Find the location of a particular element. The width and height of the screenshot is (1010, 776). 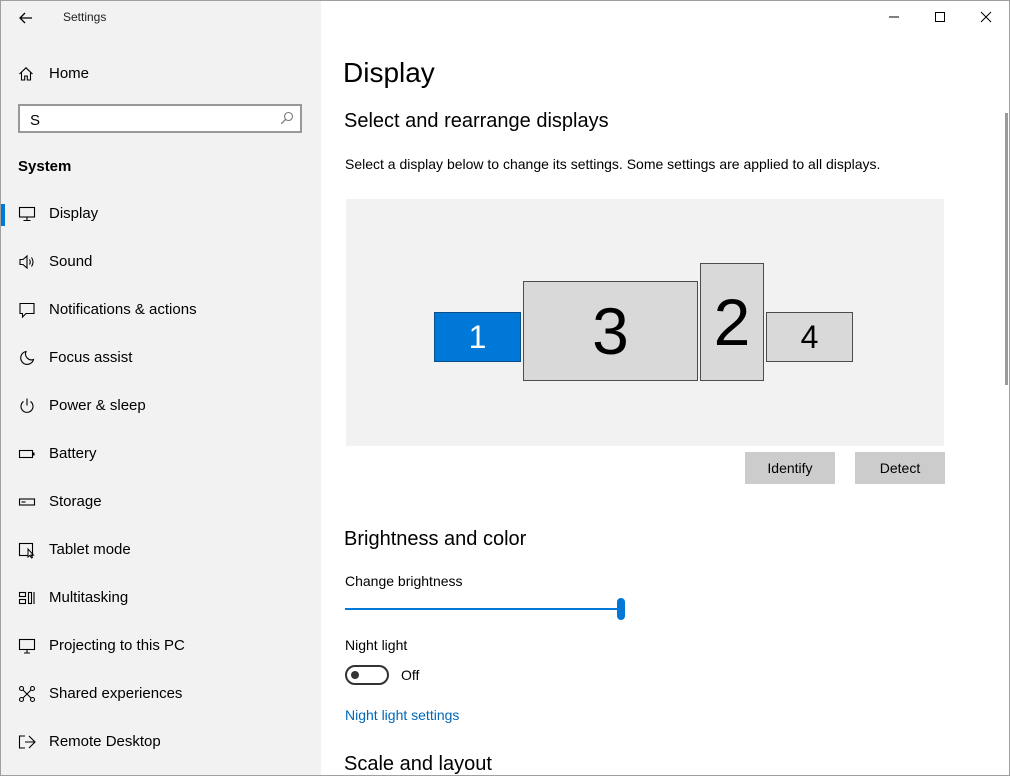

arrange-heading: Select and rearrange displays is located at coordinates (476, 121).